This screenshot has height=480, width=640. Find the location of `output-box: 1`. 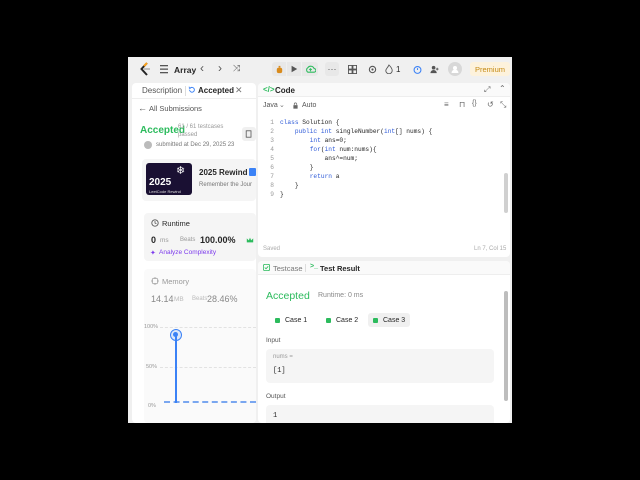

output-box: 1 is located at coordinates (380, 414).